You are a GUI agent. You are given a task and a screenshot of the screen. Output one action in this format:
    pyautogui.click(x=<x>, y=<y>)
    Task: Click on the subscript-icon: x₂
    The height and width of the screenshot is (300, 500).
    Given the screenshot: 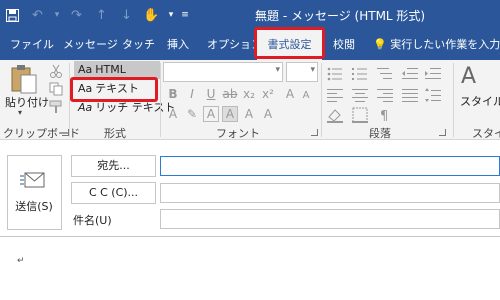 What is the action you would take?
    pyautogui.click(x=249, y=94)
    